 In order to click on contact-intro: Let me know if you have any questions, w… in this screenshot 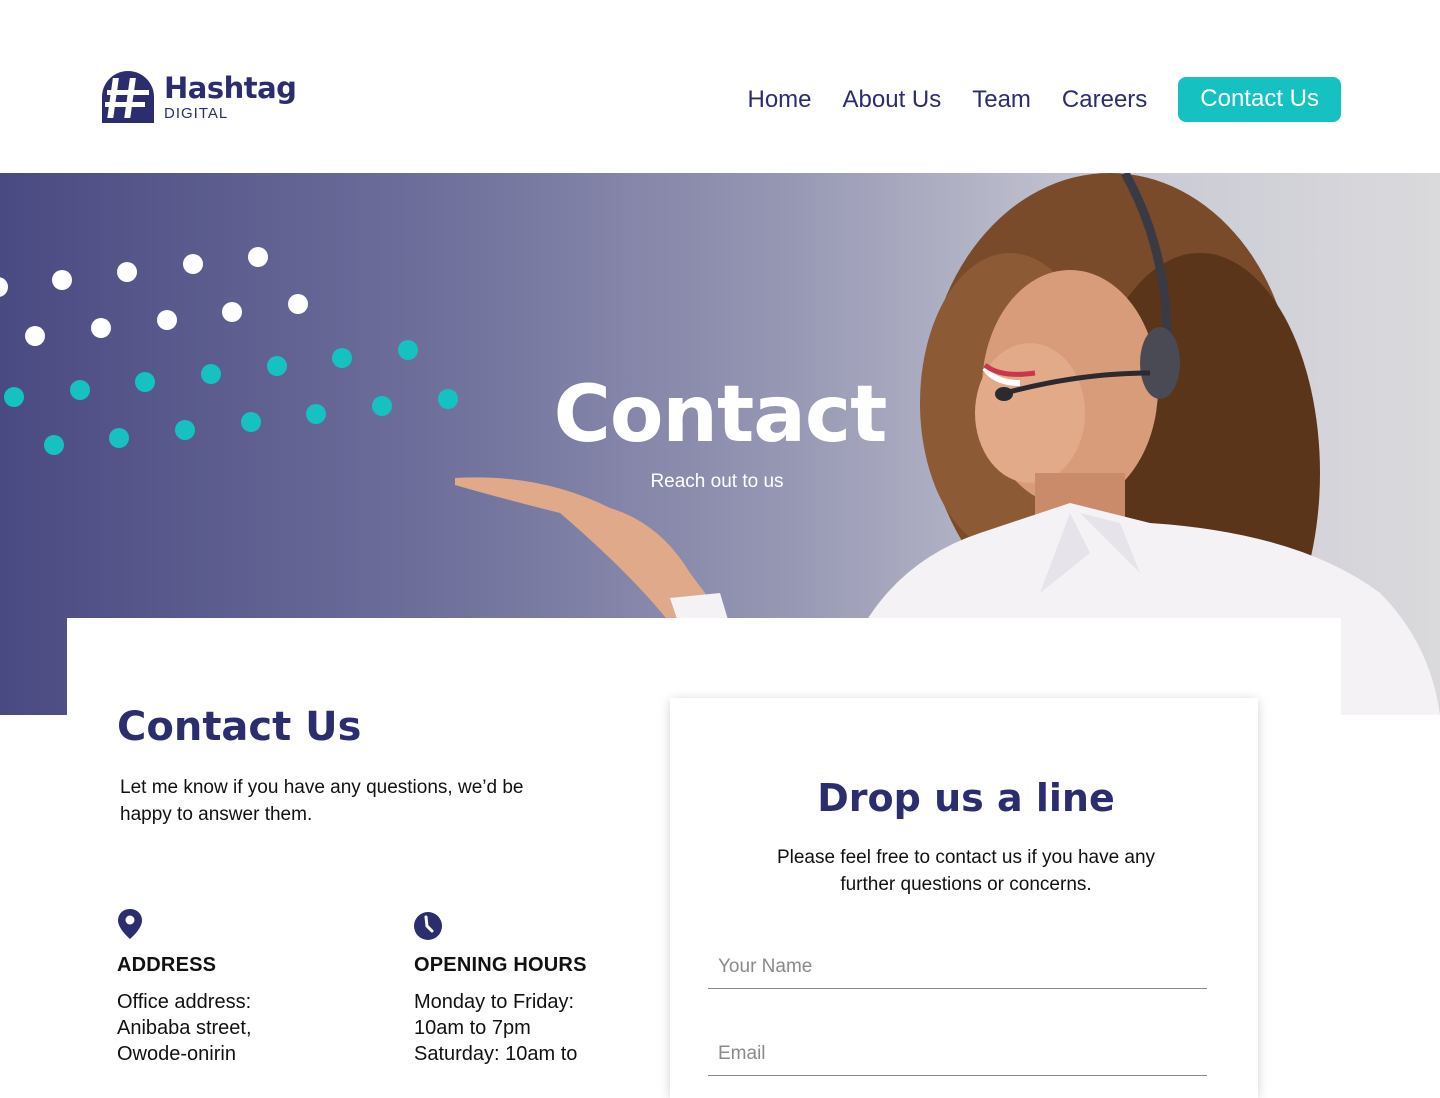, I will do `click(322, 801)`.